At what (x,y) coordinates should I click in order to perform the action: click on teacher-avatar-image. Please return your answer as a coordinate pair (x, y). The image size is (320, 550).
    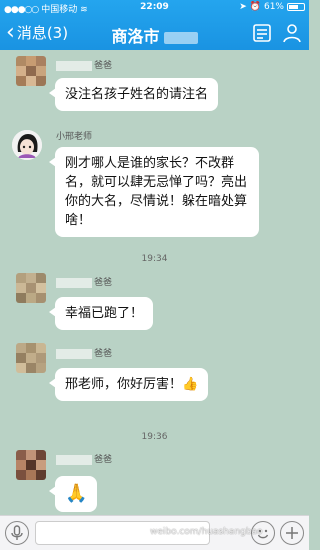
    Looking at the image, I should click on (27, 145).